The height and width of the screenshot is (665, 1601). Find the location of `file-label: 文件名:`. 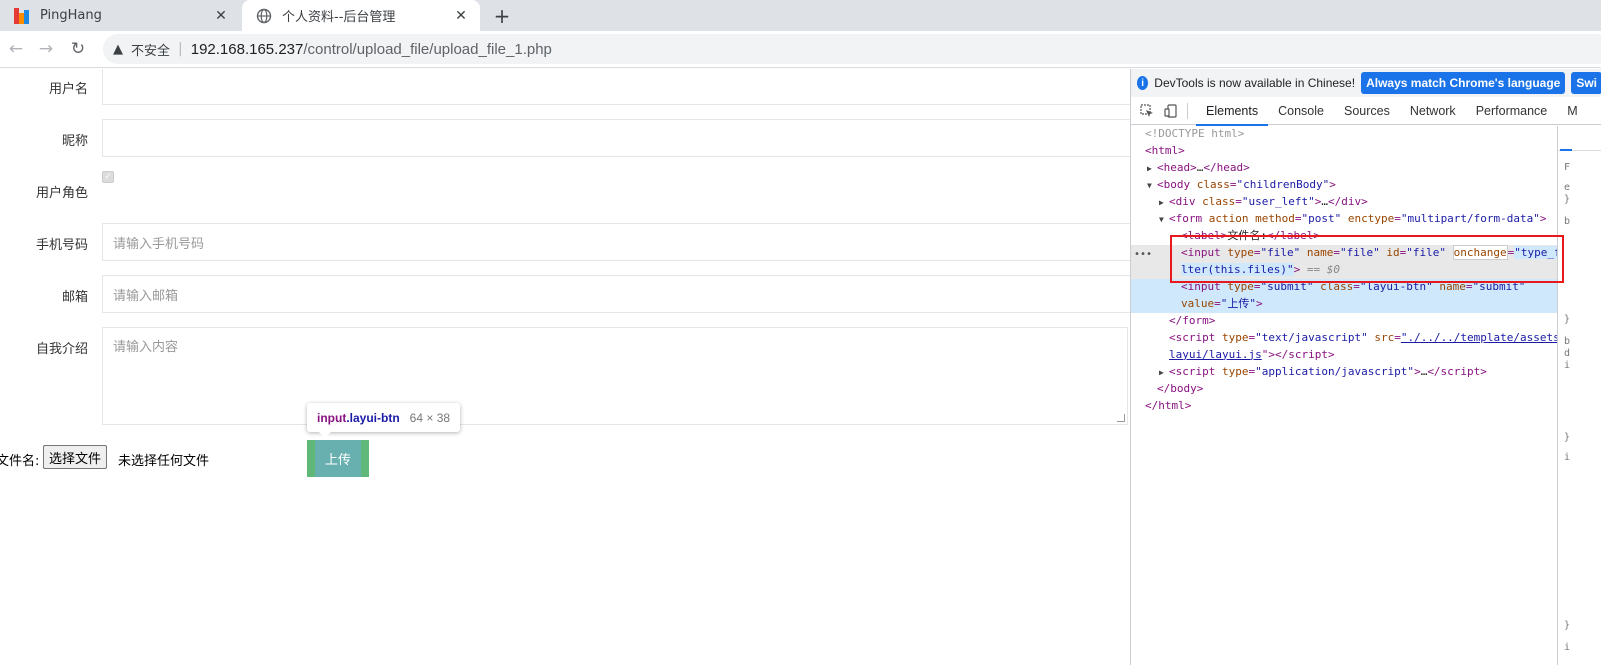

file-label: 文件名: is located at coordinates (20, 461).